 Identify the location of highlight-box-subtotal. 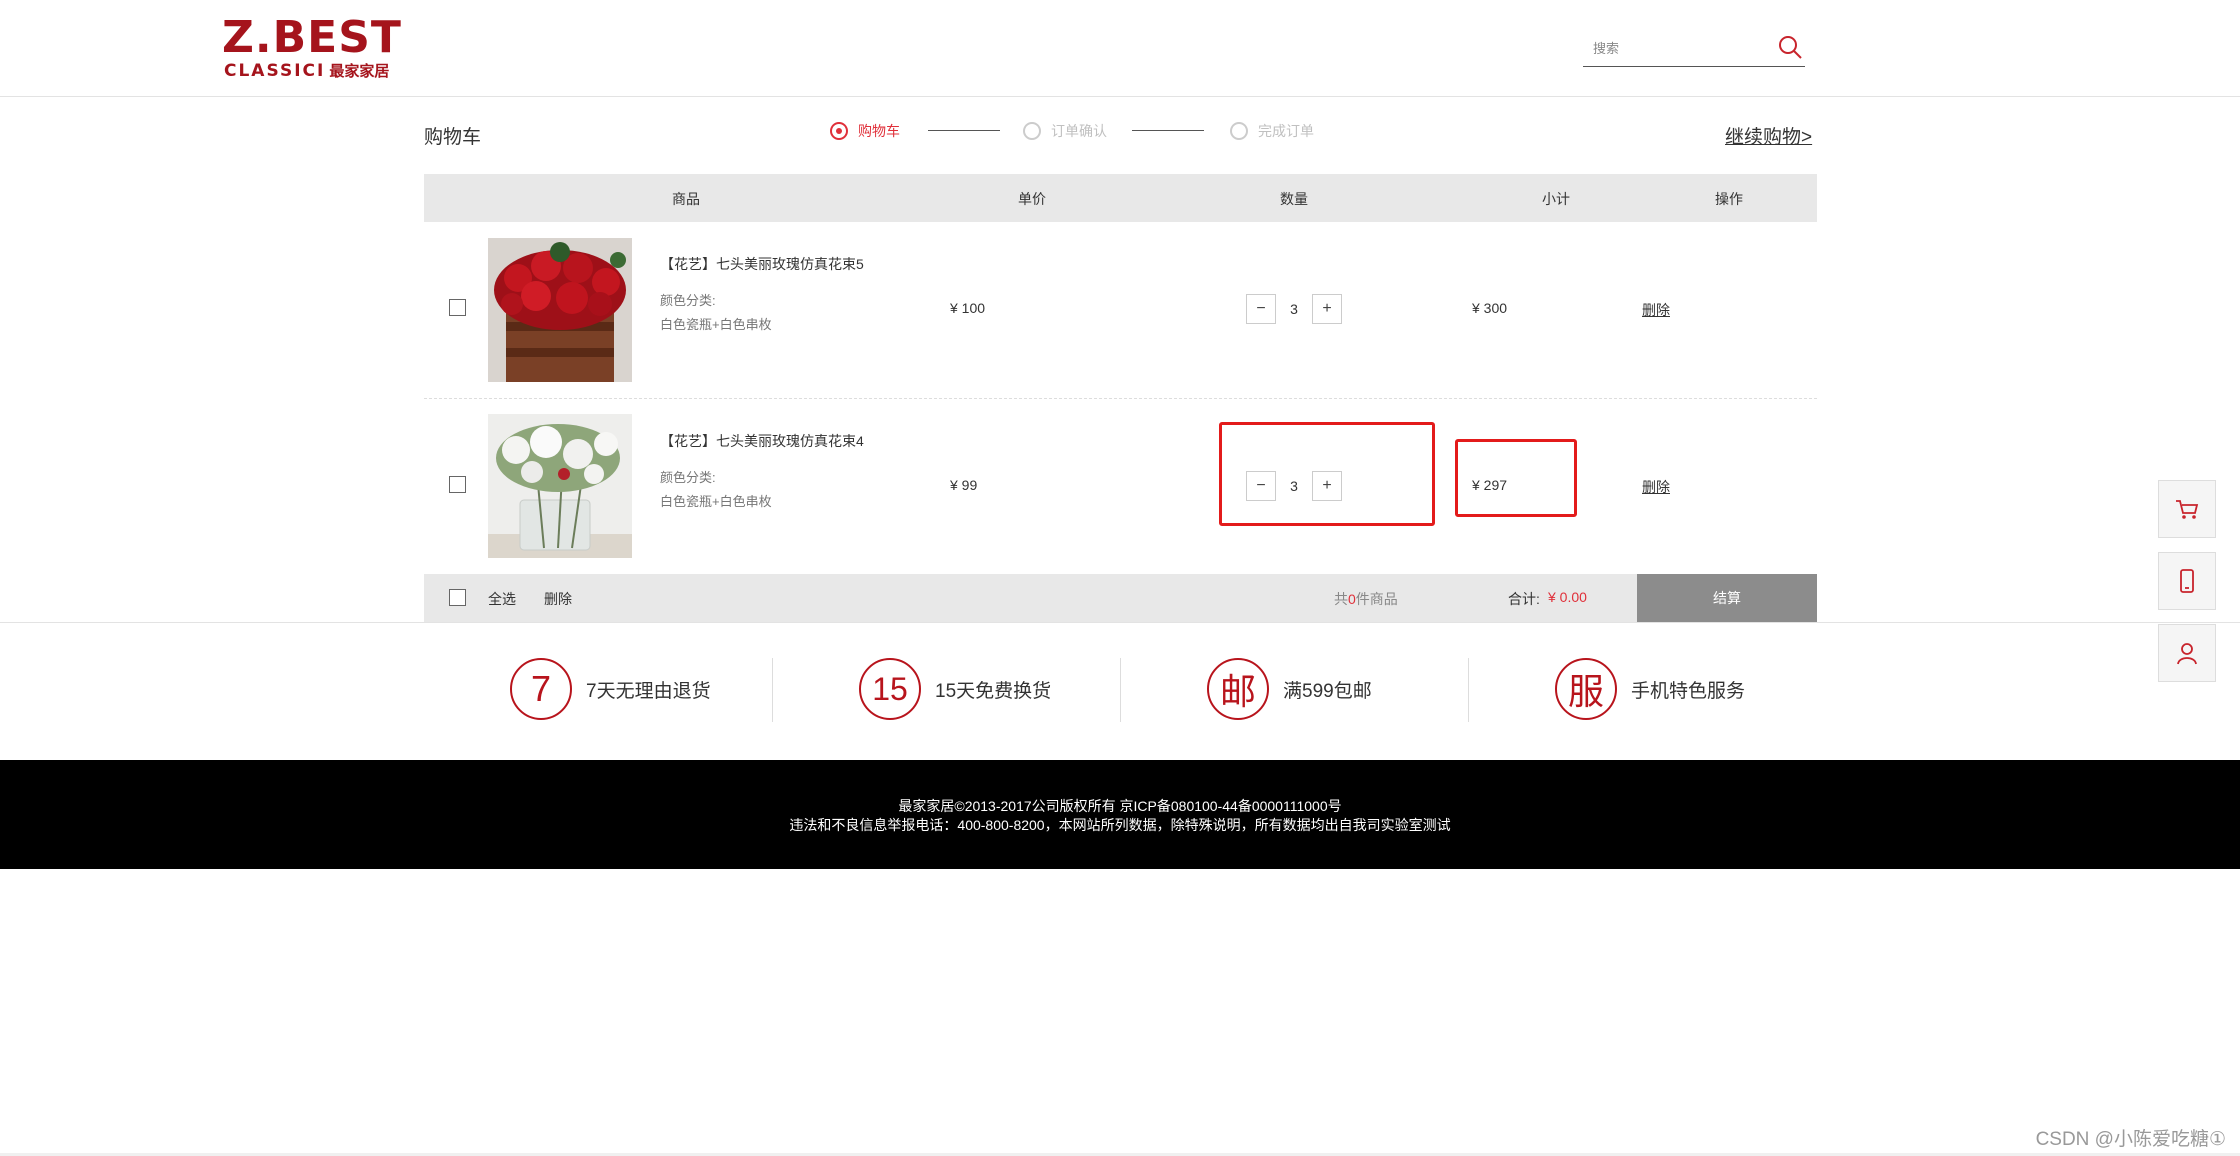
(1516, 478).